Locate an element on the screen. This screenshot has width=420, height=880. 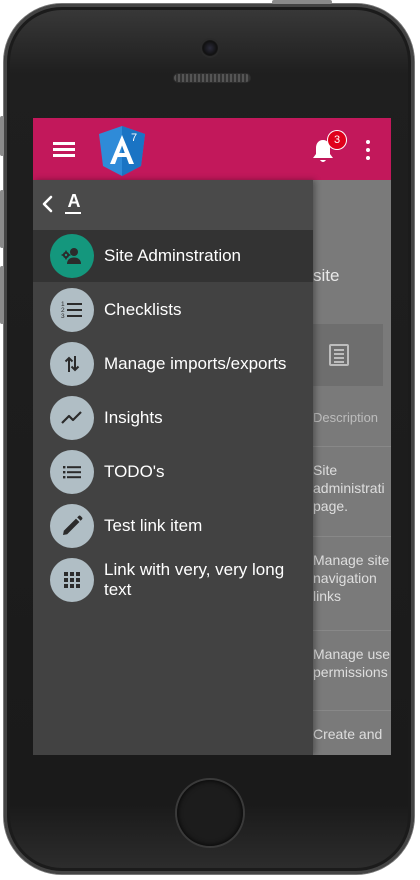
nav-item-label: Site Adminstration is located at coordinates (173, 255).